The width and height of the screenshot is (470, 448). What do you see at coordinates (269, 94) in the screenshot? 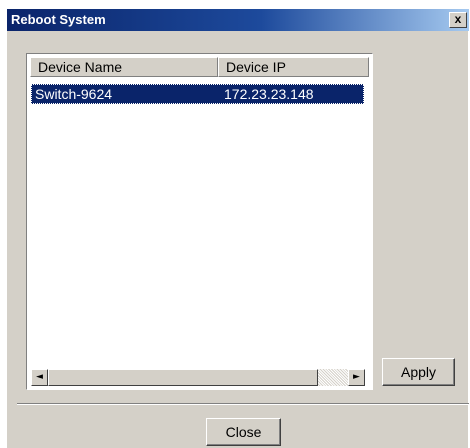
I see `device-ip-cell: 172.23.23.148` at bounding box center [269, 94].